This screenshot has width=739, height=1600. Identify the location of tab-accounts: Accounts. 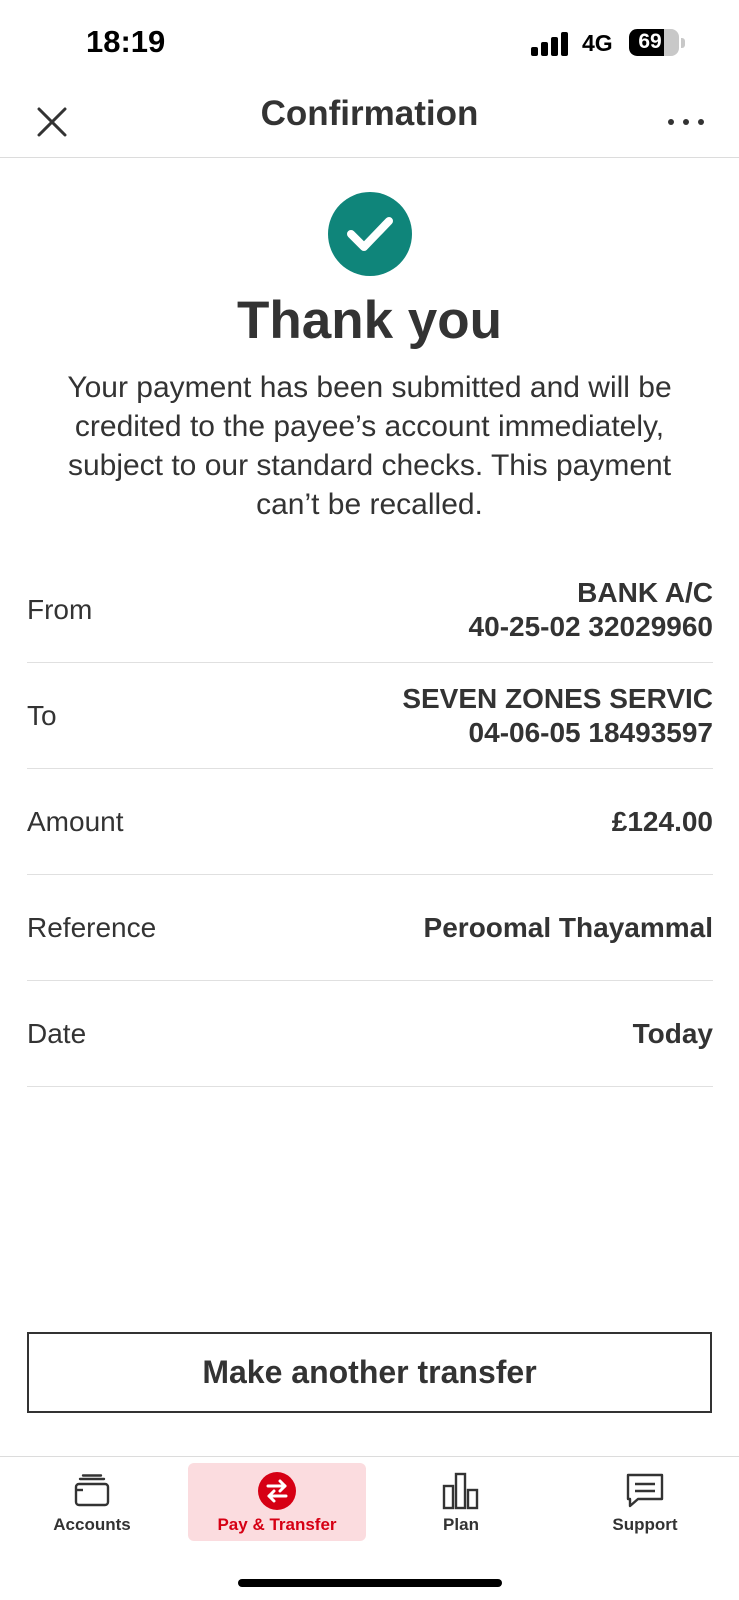
(92, 1502).